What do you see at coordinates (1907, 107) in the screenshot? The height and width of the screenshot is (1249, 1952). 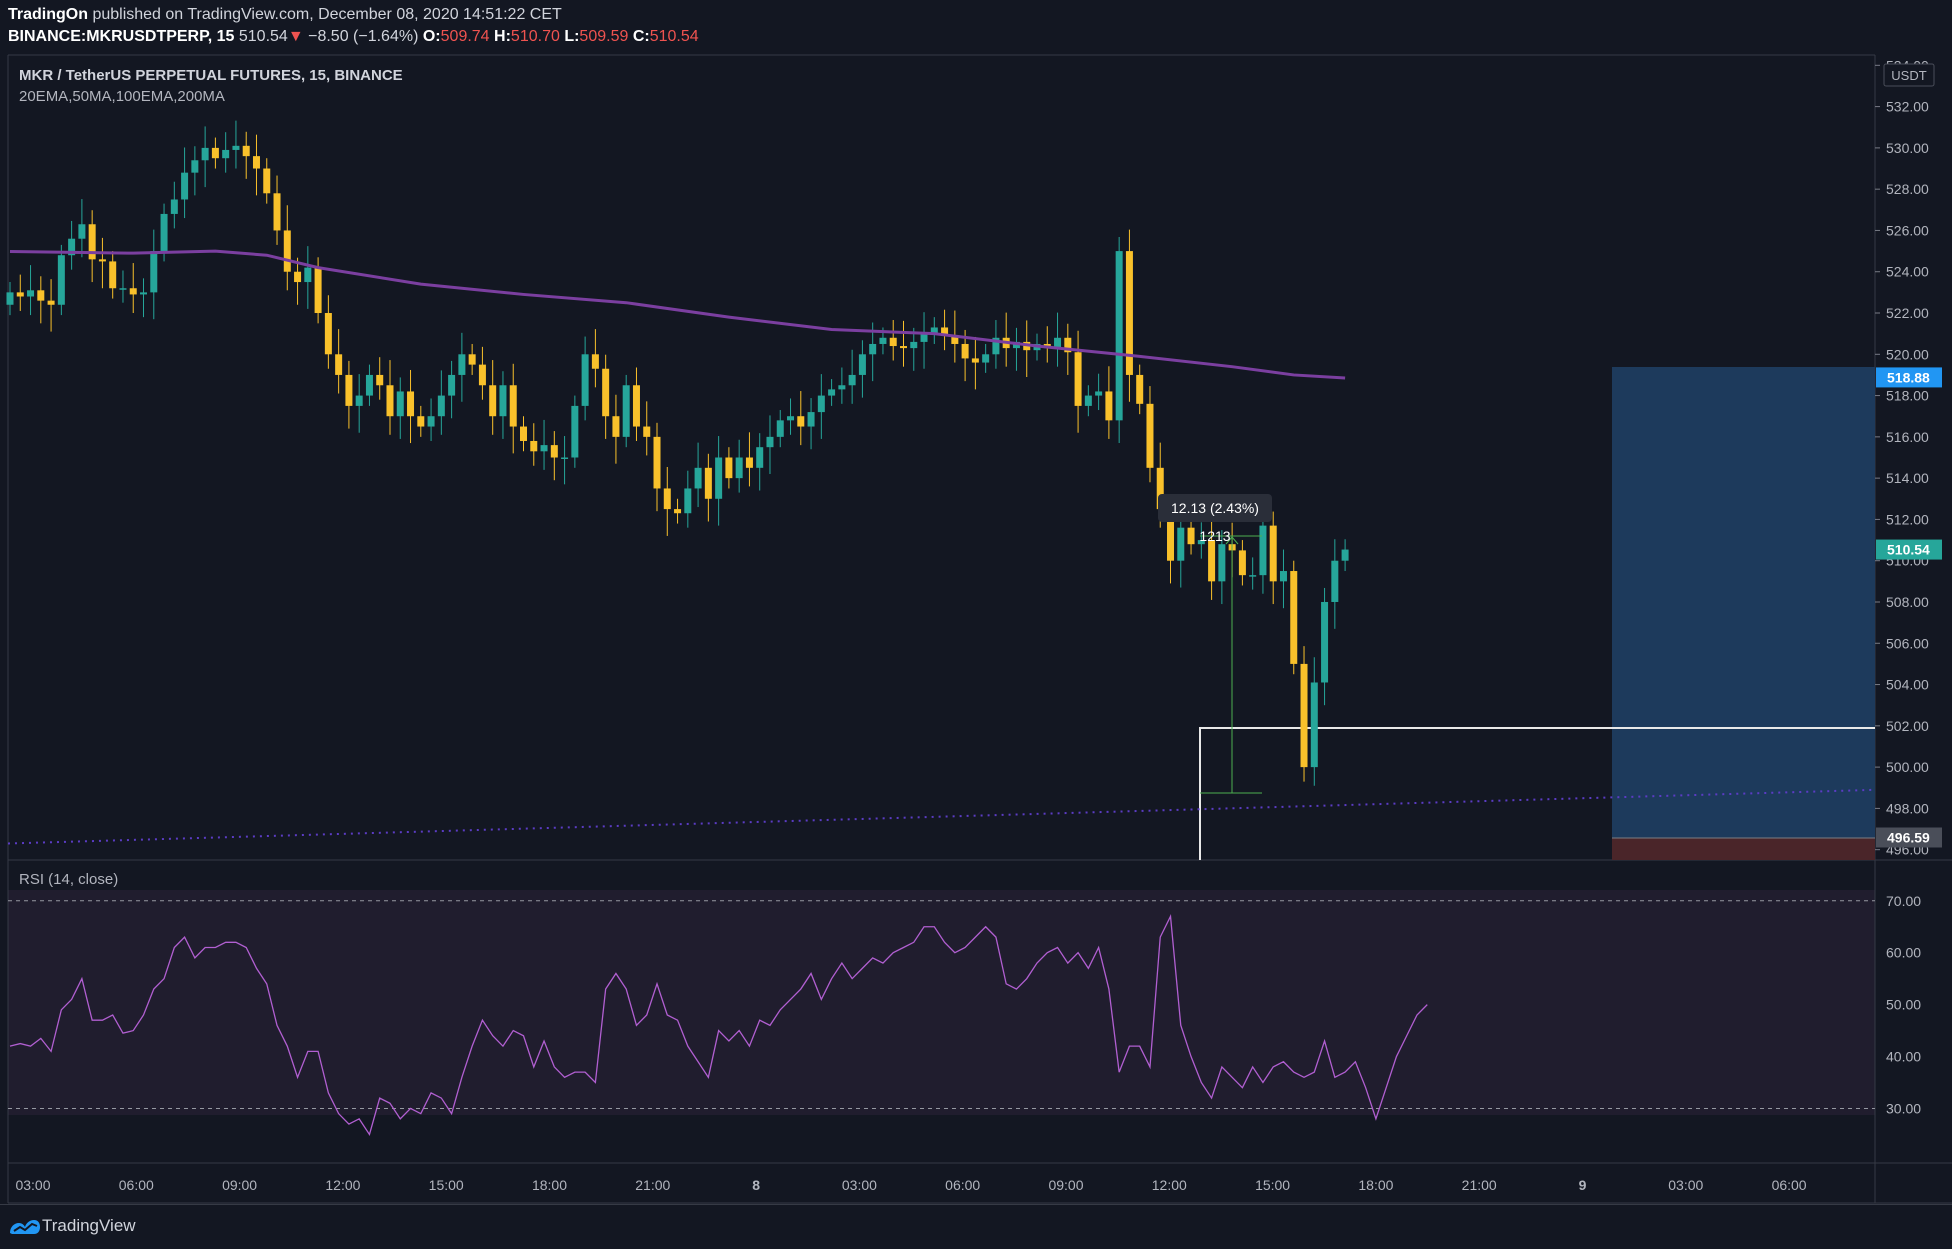 I see `price-tick-label: 532.00` at bounding box center [1907, 107].